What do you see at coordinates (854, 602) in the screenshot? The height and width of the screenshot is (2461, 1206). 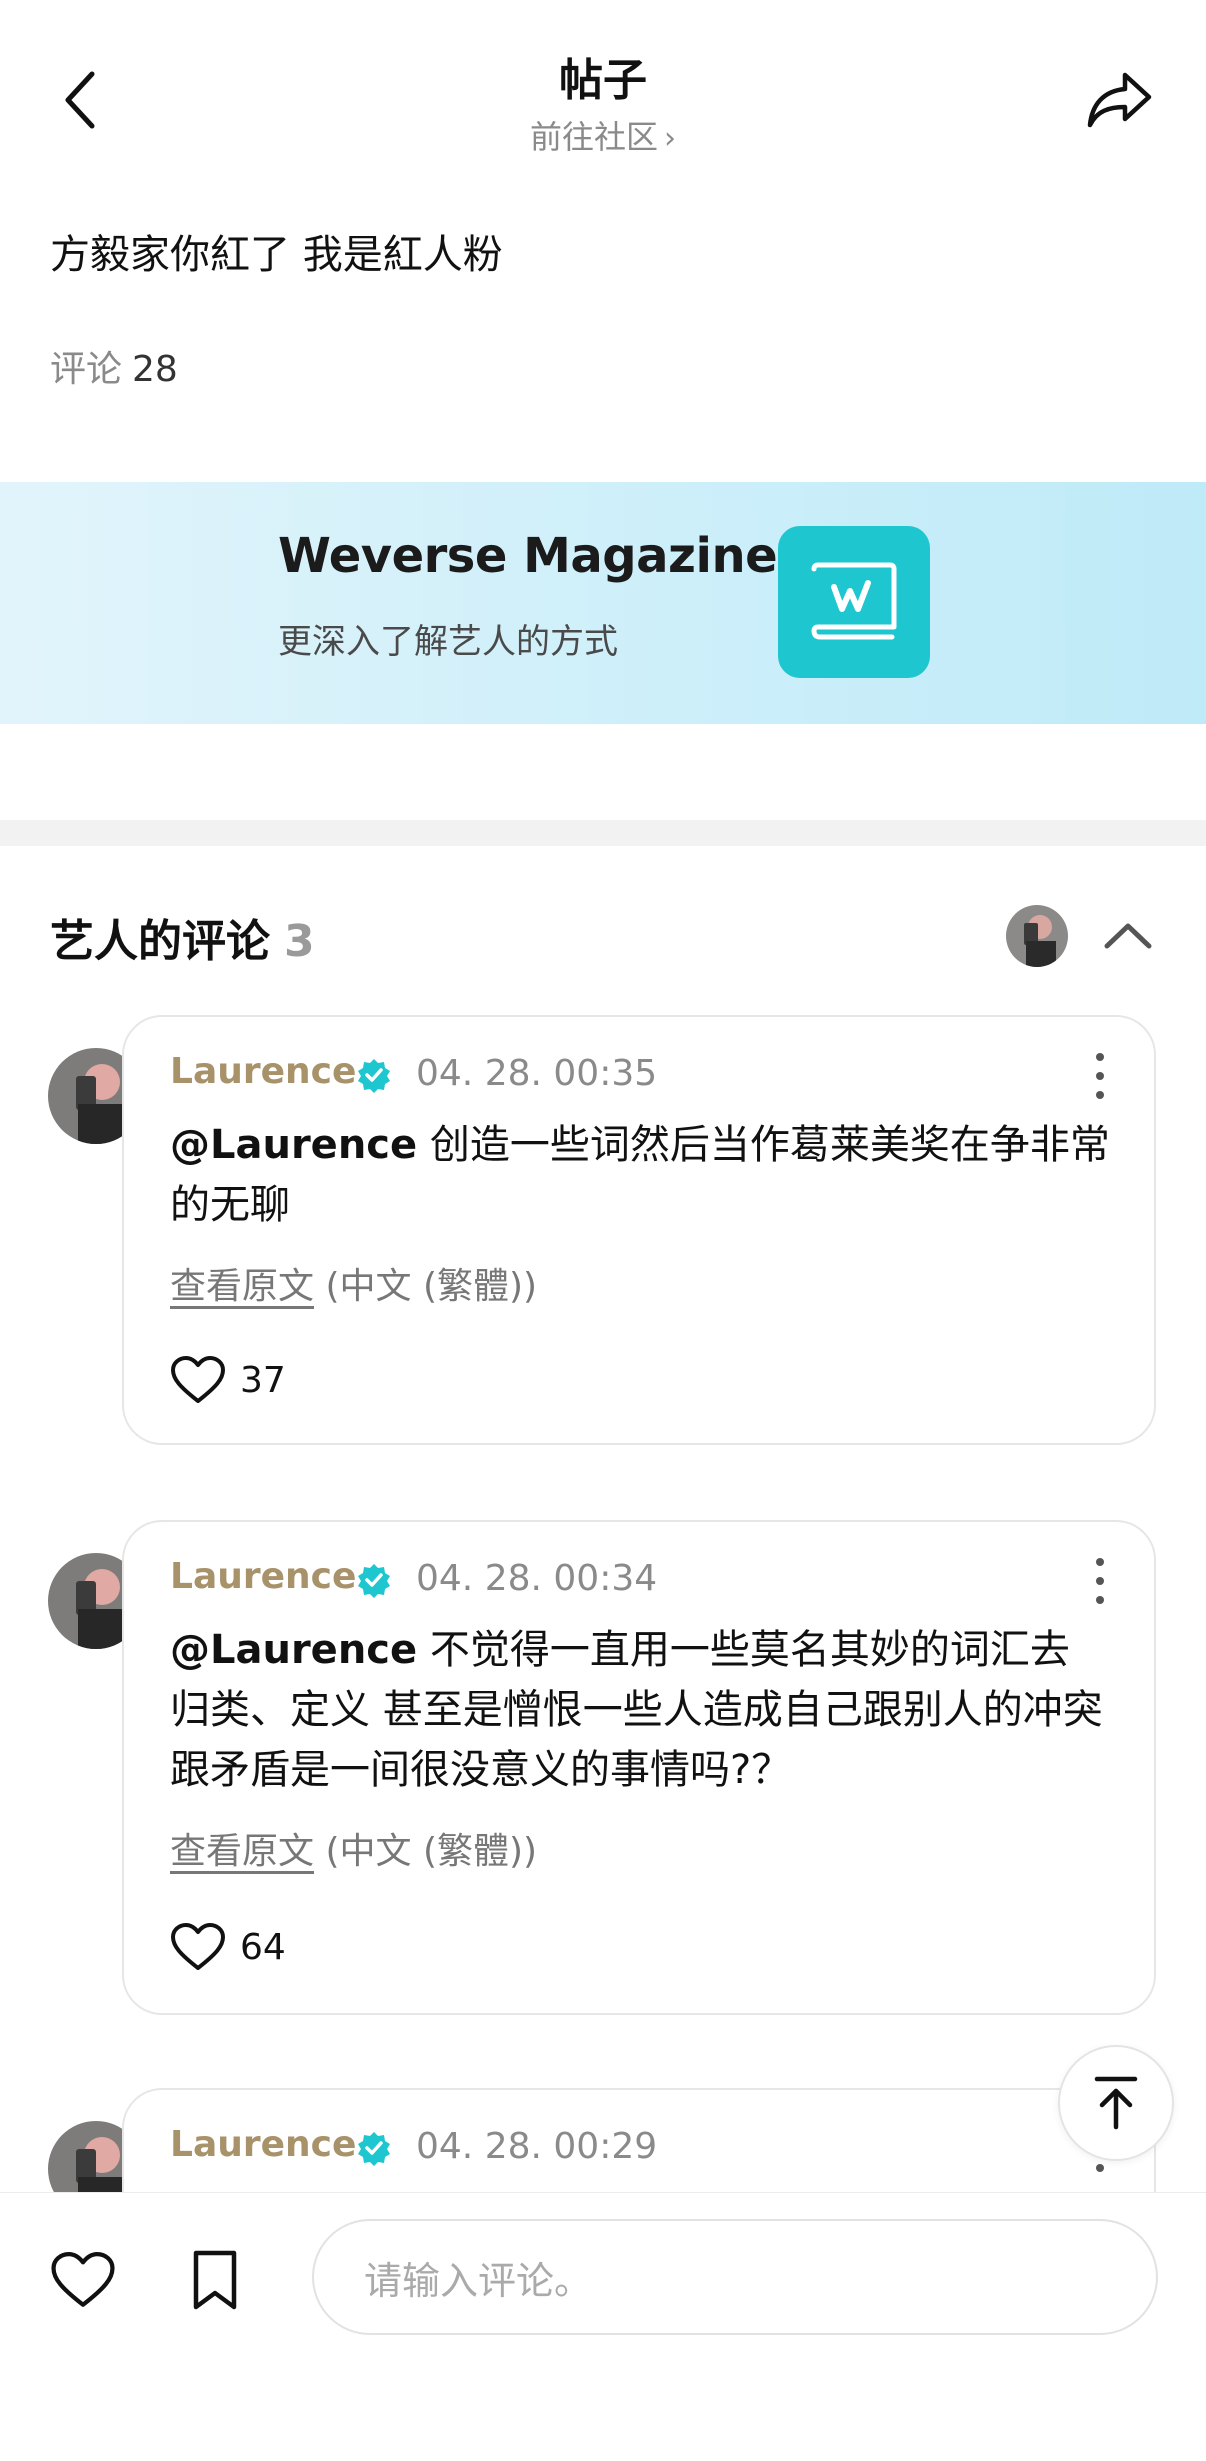 I see `weverse-magazine-logo-icon` at bounding box center [854, 602].